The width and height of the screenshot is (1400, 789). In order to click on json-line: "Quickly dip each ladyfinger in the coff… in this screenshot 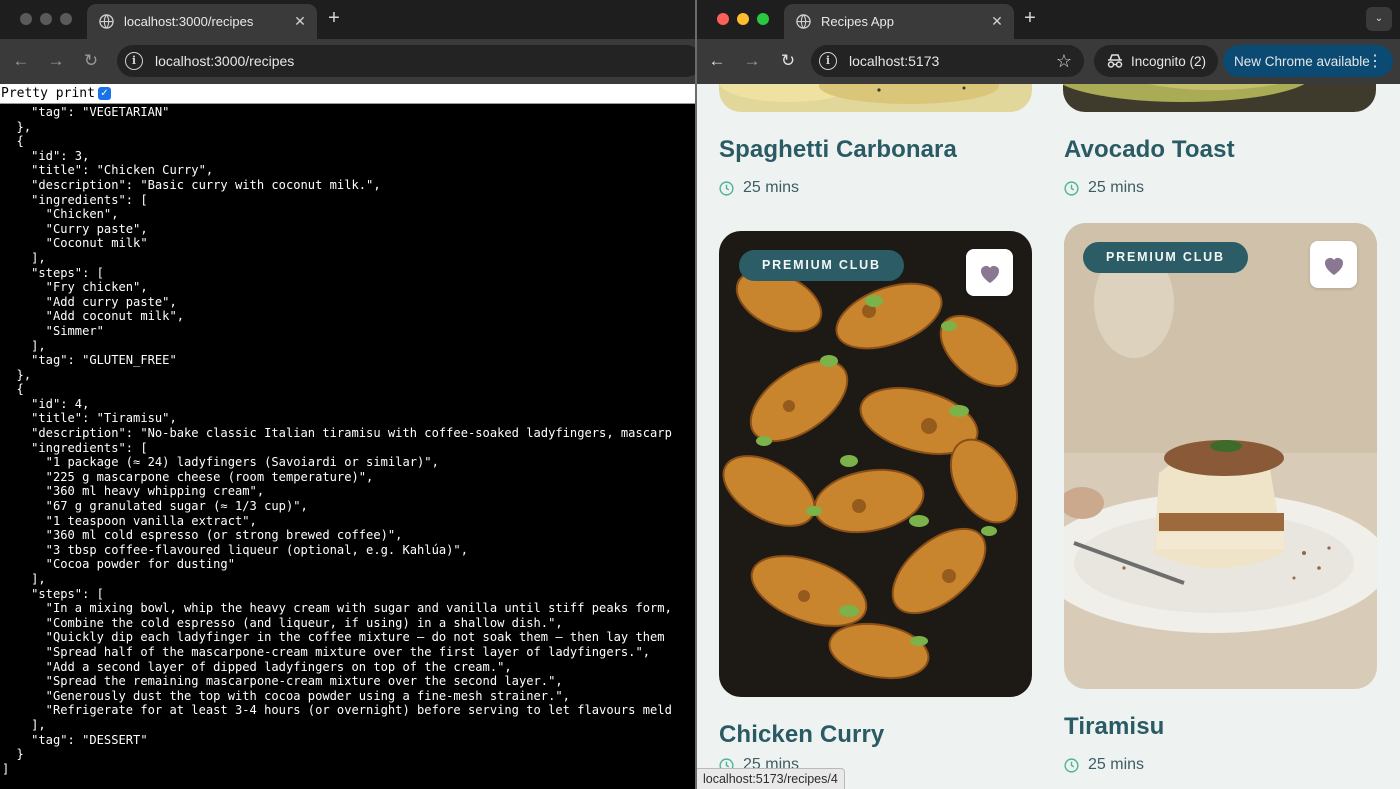, I will do `click(333, 637)`.